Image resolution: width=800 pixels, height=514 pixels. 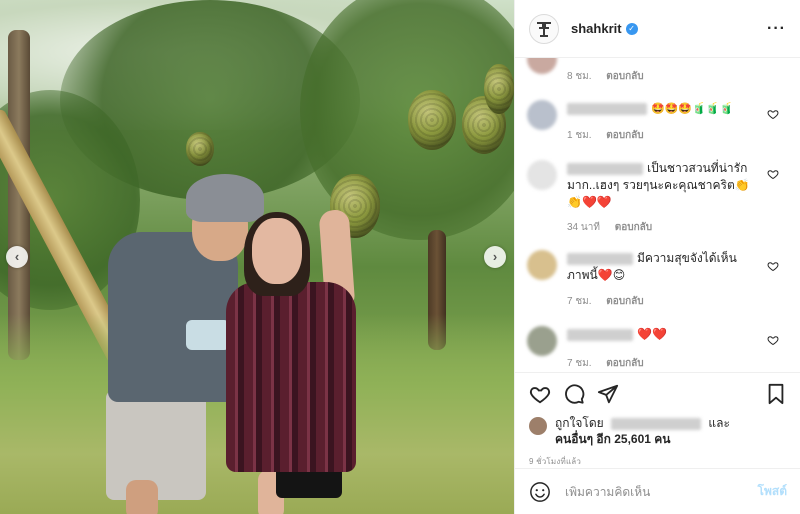 I want to click on fountain-logo-icon, so click(x=544, y=29).